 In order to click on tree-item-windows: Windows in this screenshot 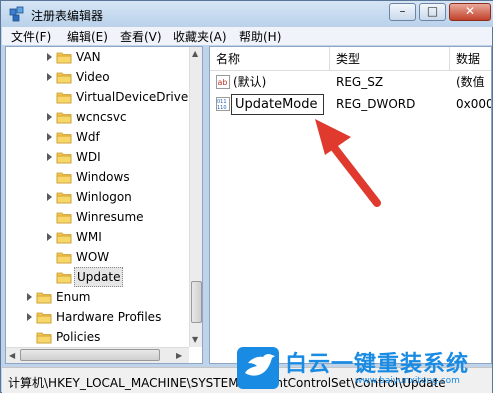, I will do `click(97, 177)`.